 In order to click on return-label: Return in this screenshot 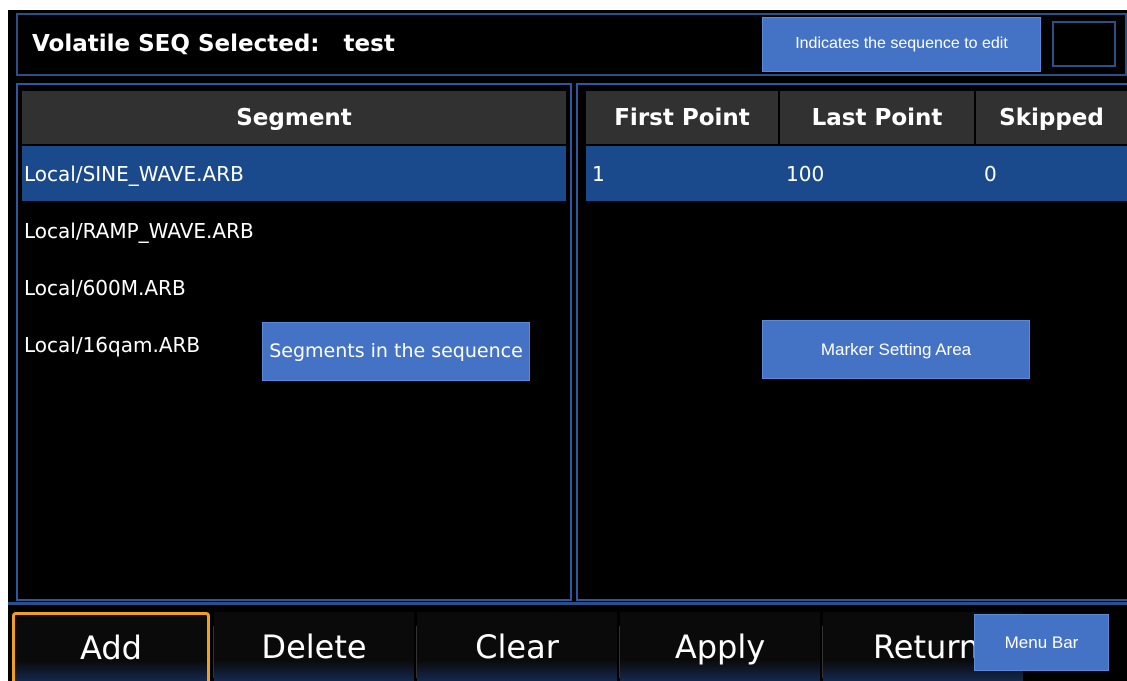, I will do `click(926, 646)`.